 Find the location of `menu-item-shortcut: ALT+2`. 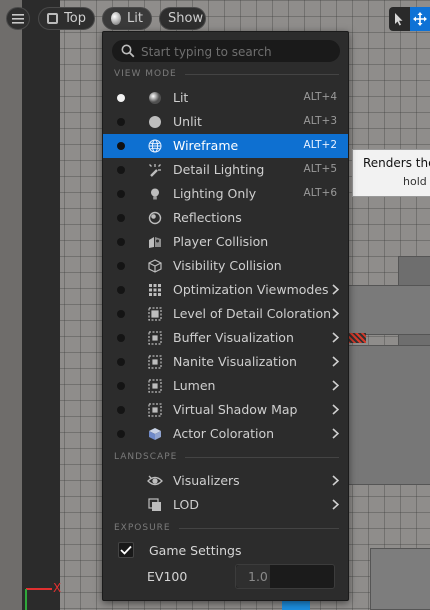

menu-item-shortcut: ALT+2 is located at coordinates (320, 145).